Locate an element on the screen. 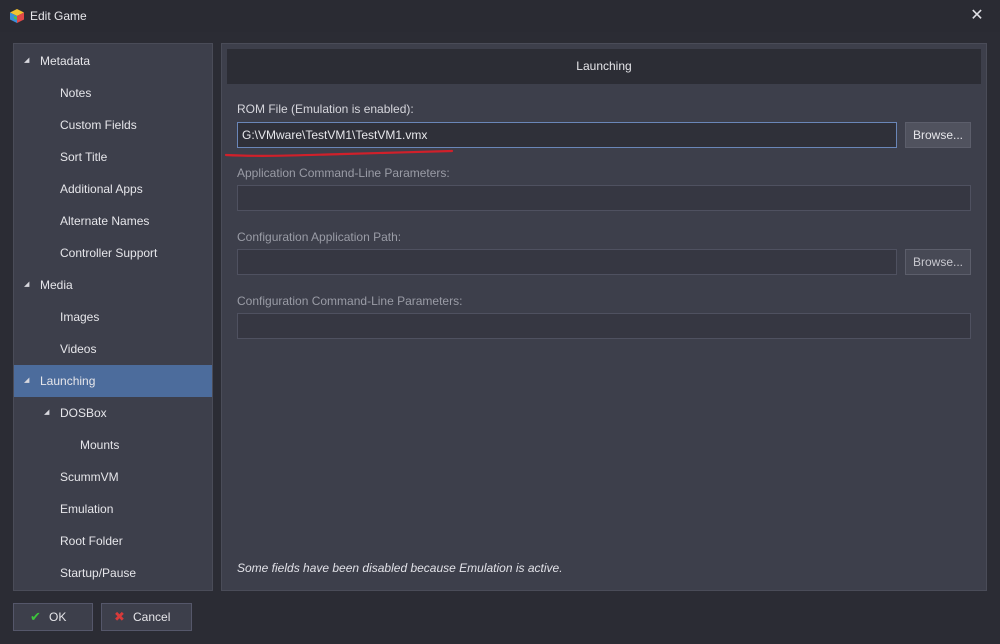  config-path-label: Configuration Application Path: is located at coordinates (319, 237).